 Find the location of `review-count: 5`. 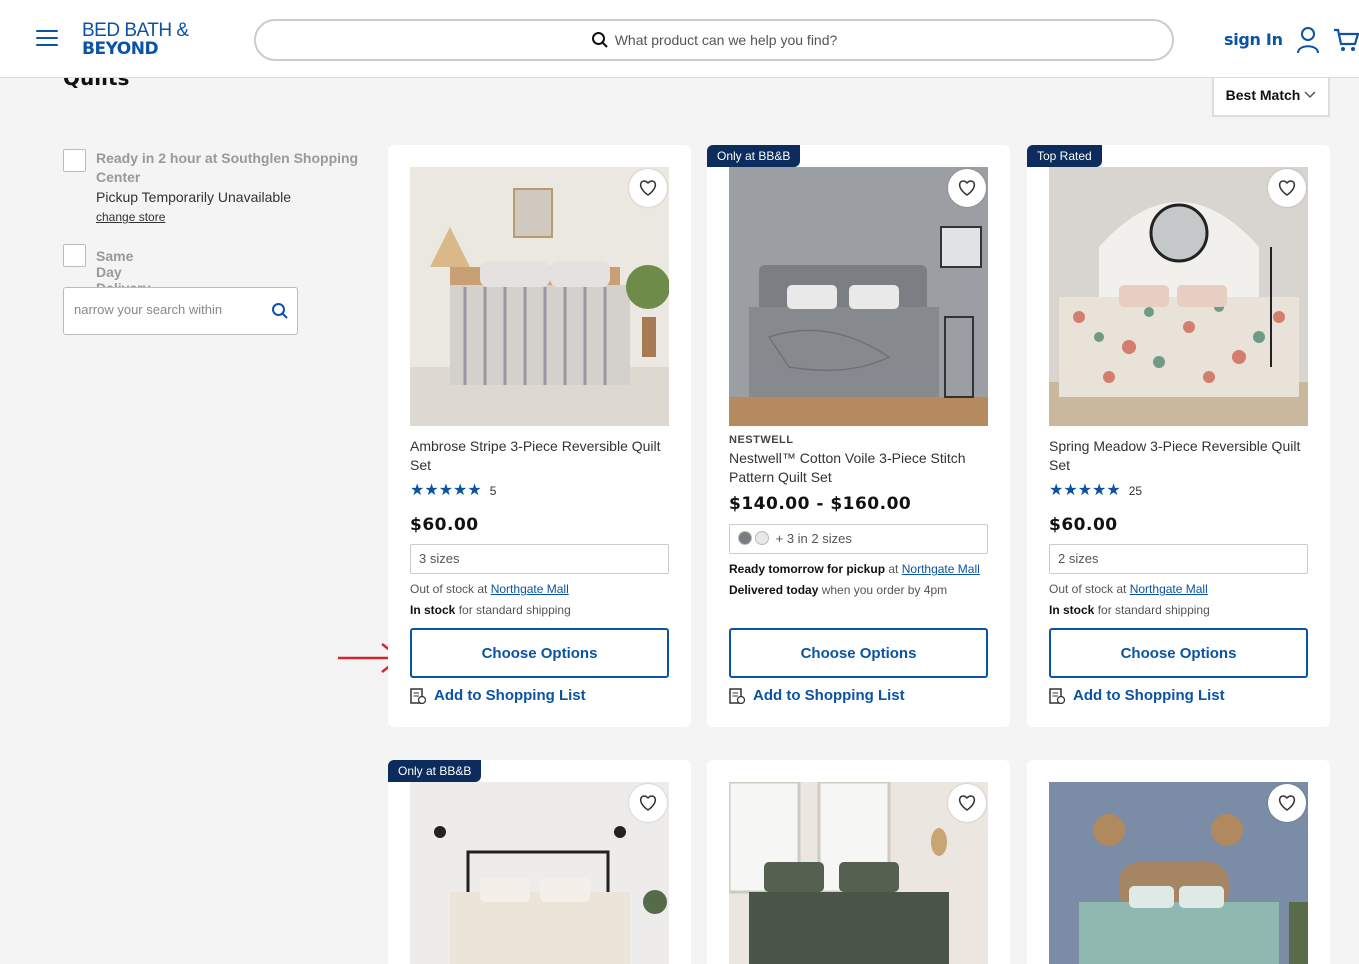

review-count: 5 is located at coordinates (493, 491).